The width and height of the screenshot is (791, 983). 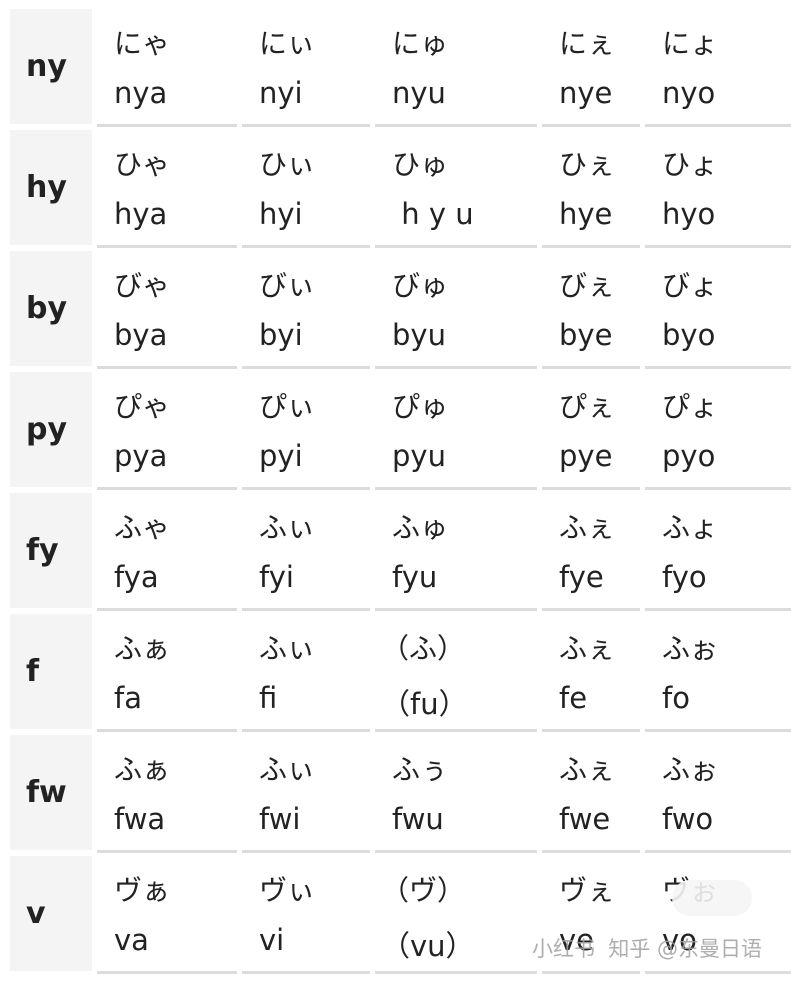 I want to click on romaji-text: nyu, so click(x=419, y=93).